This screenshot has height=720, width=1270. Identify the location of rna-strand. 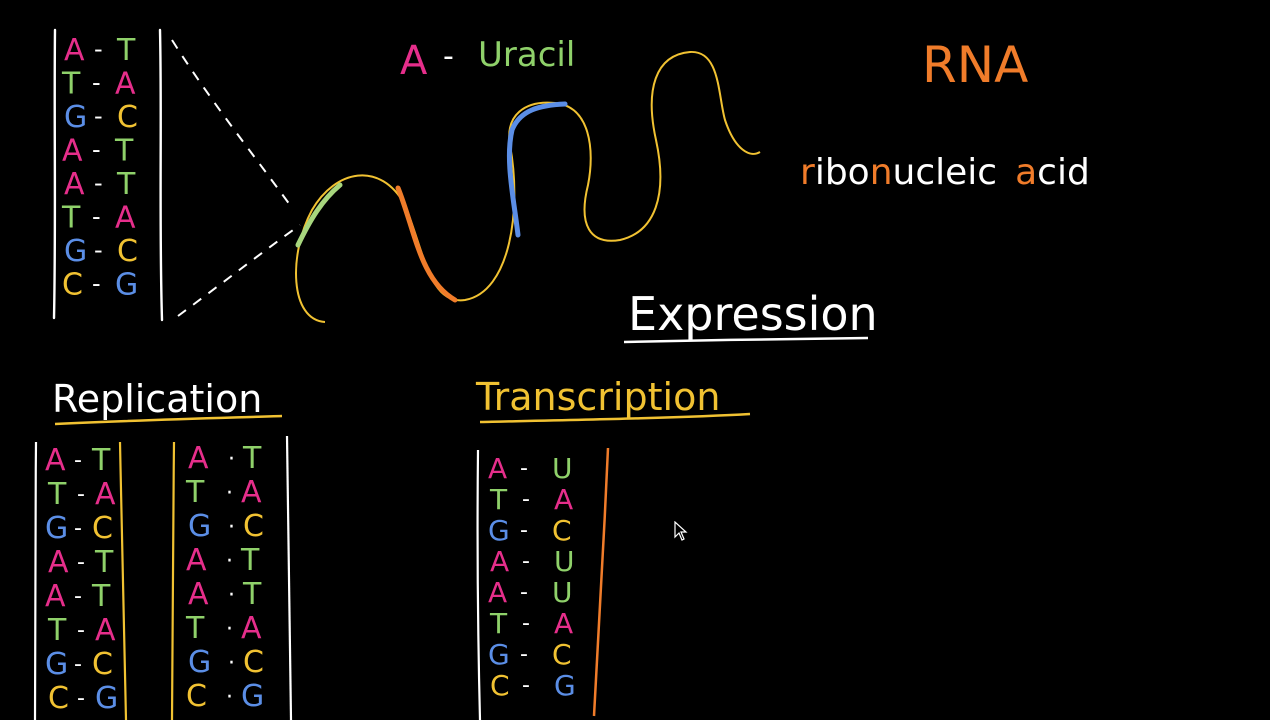
(528, 186).